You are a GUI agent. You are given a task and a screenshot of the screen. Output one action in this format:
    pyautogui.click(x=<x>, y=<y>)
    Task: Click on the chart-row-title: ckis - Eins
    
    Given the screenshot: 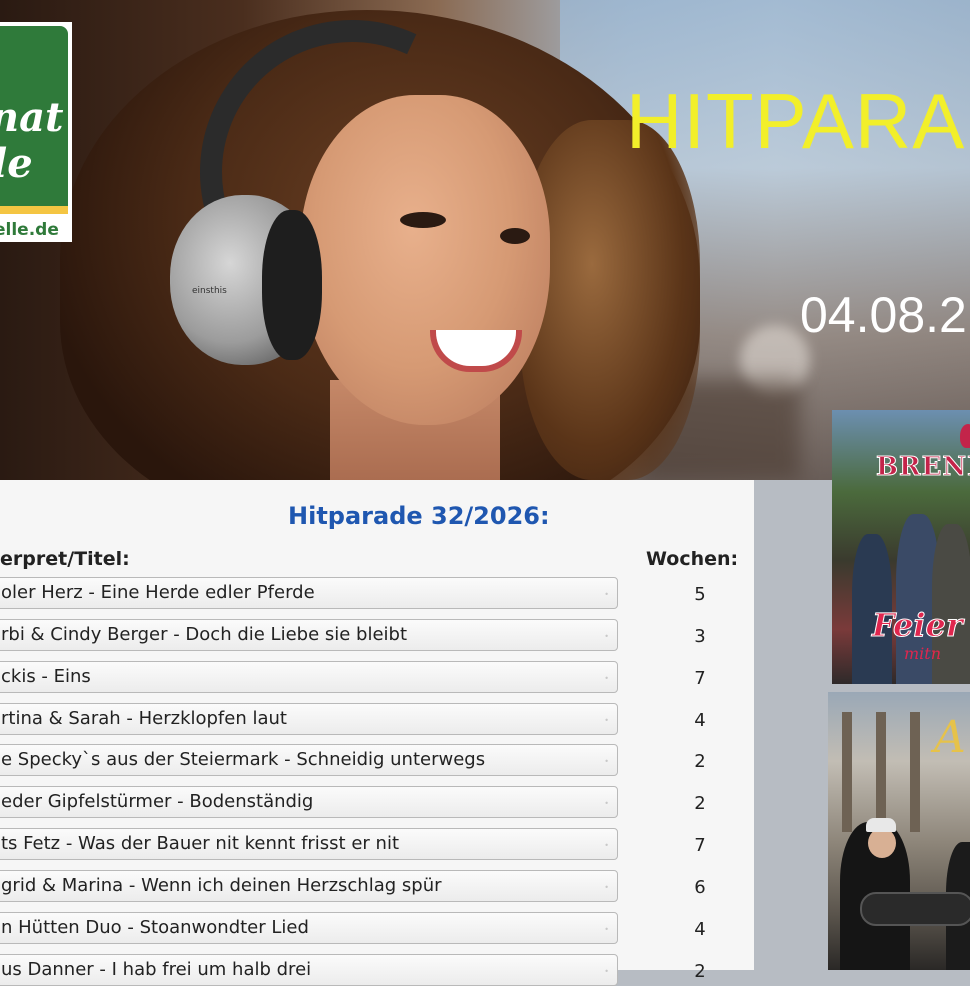 What is the action you would take?
    pyautogui.click(x=46, y=676)
    